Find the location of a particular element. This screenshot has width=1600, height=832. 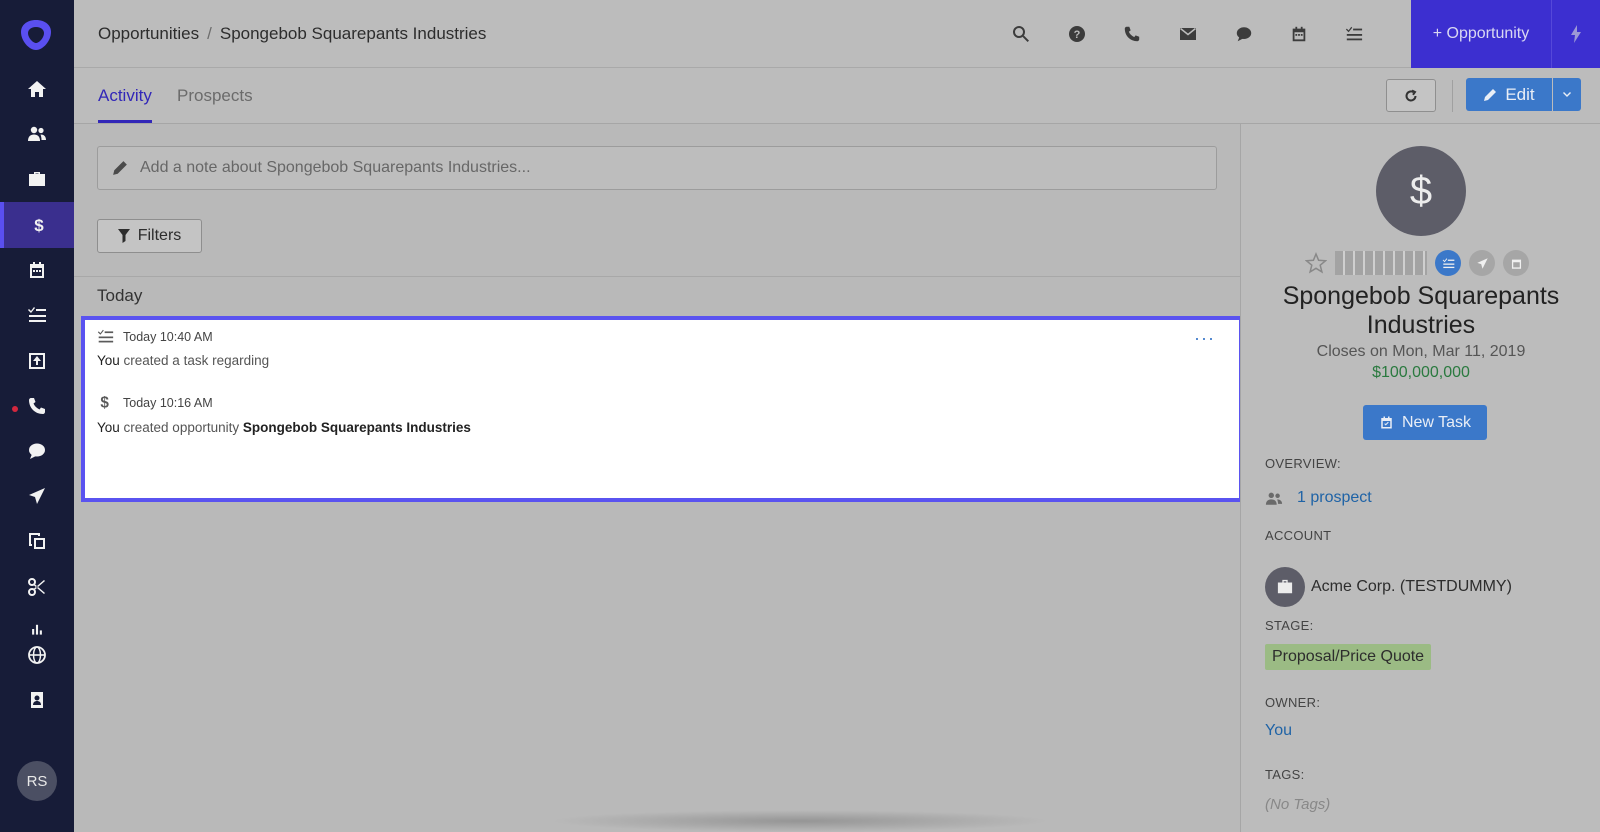

nav-opportunities: $ is located at coordinates (37, 225).